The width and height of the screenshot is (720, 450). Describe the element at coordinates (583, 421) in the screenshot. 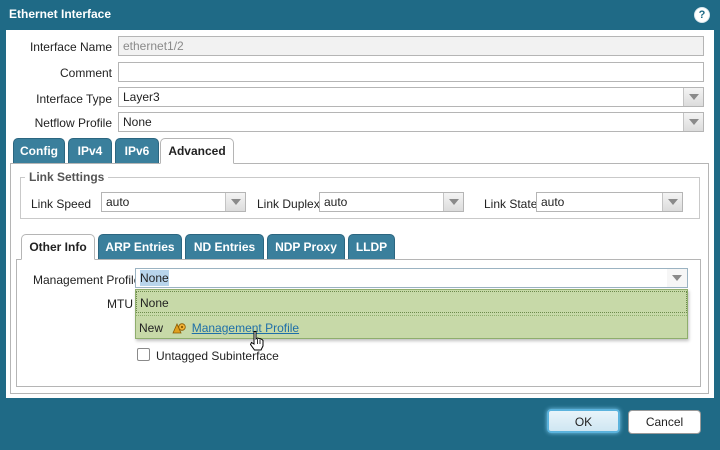

I see `ok-button: OK` at that location.